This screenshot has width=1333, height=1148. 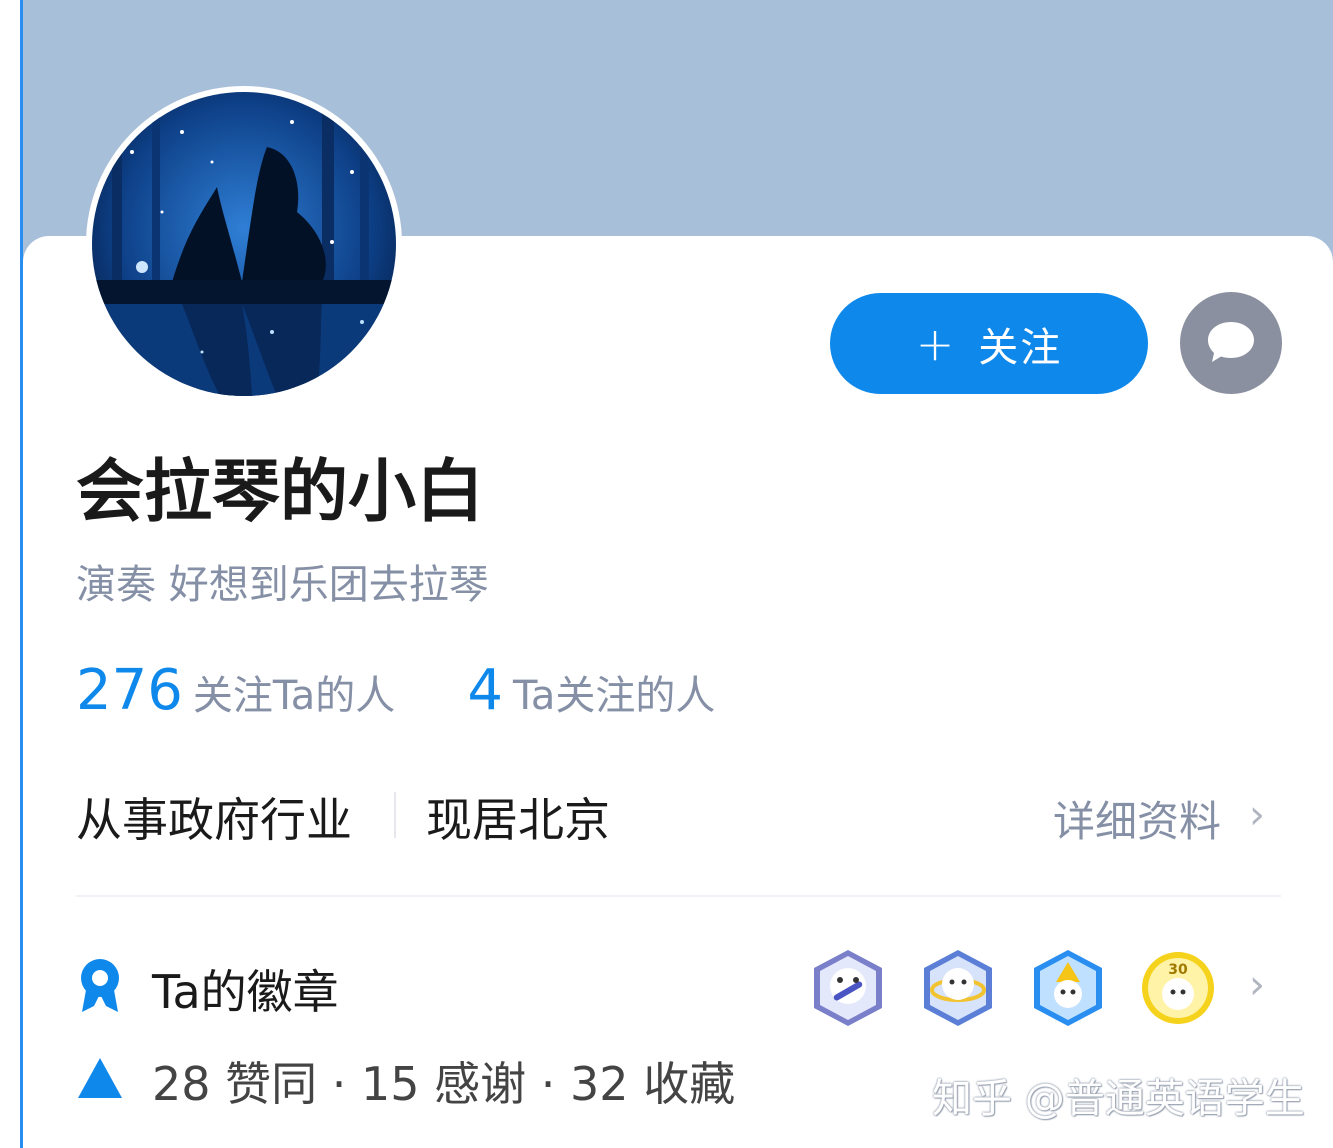 I want to click on badge-30-icon: 30, so click(x=1178, y=988).